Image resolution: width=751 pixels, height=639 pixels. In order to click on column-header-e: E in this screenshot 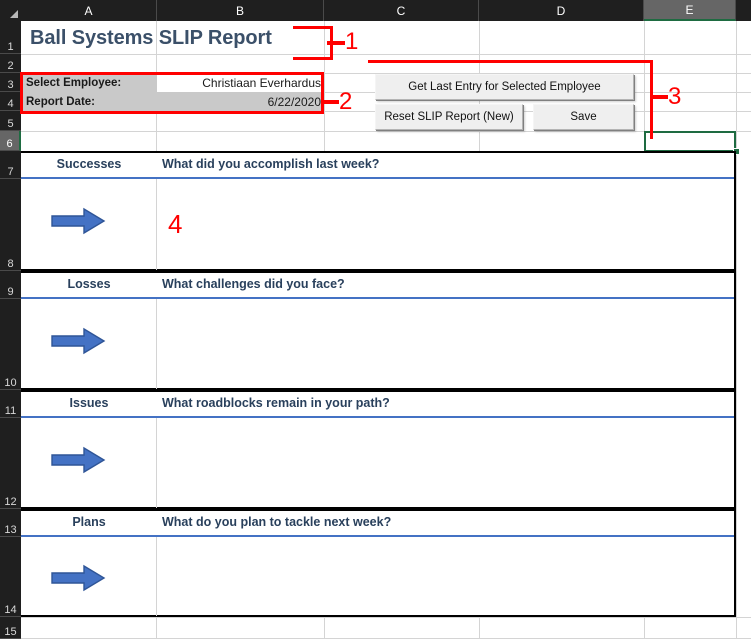, I will do `click(690, 10)`.